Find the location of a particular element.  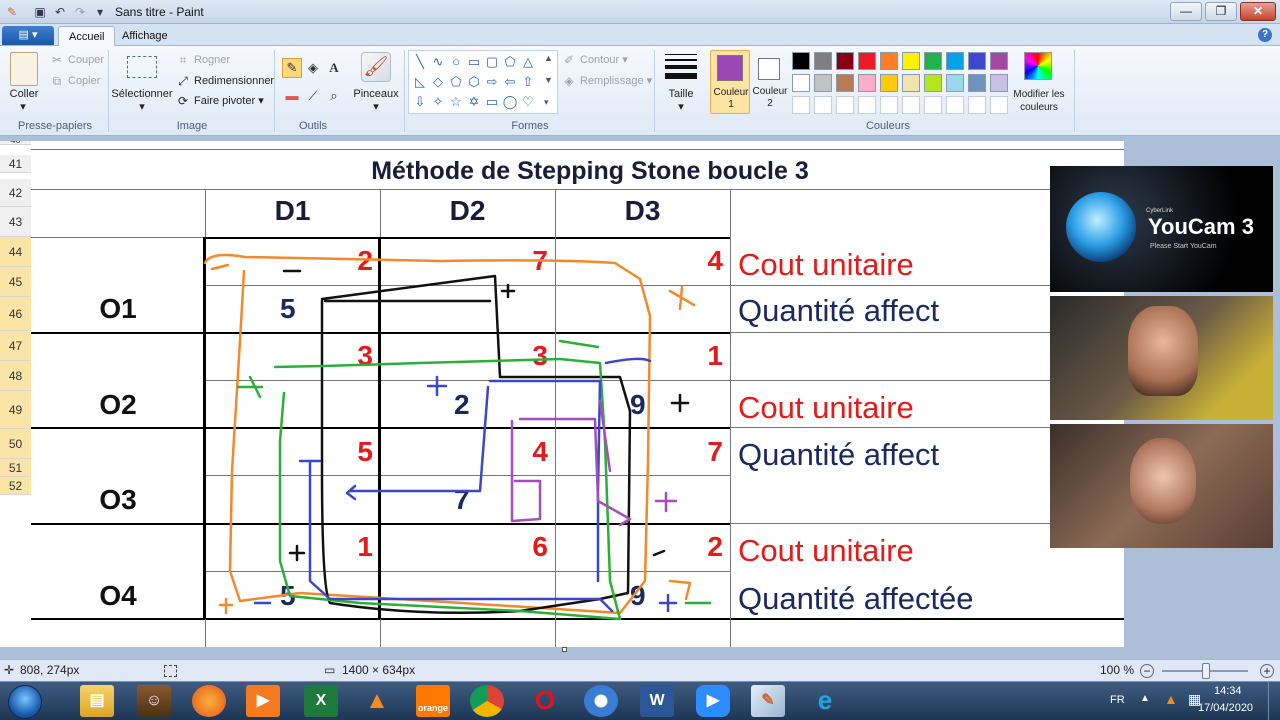

edit-colors-icon is located at coordinates (1038, 66).